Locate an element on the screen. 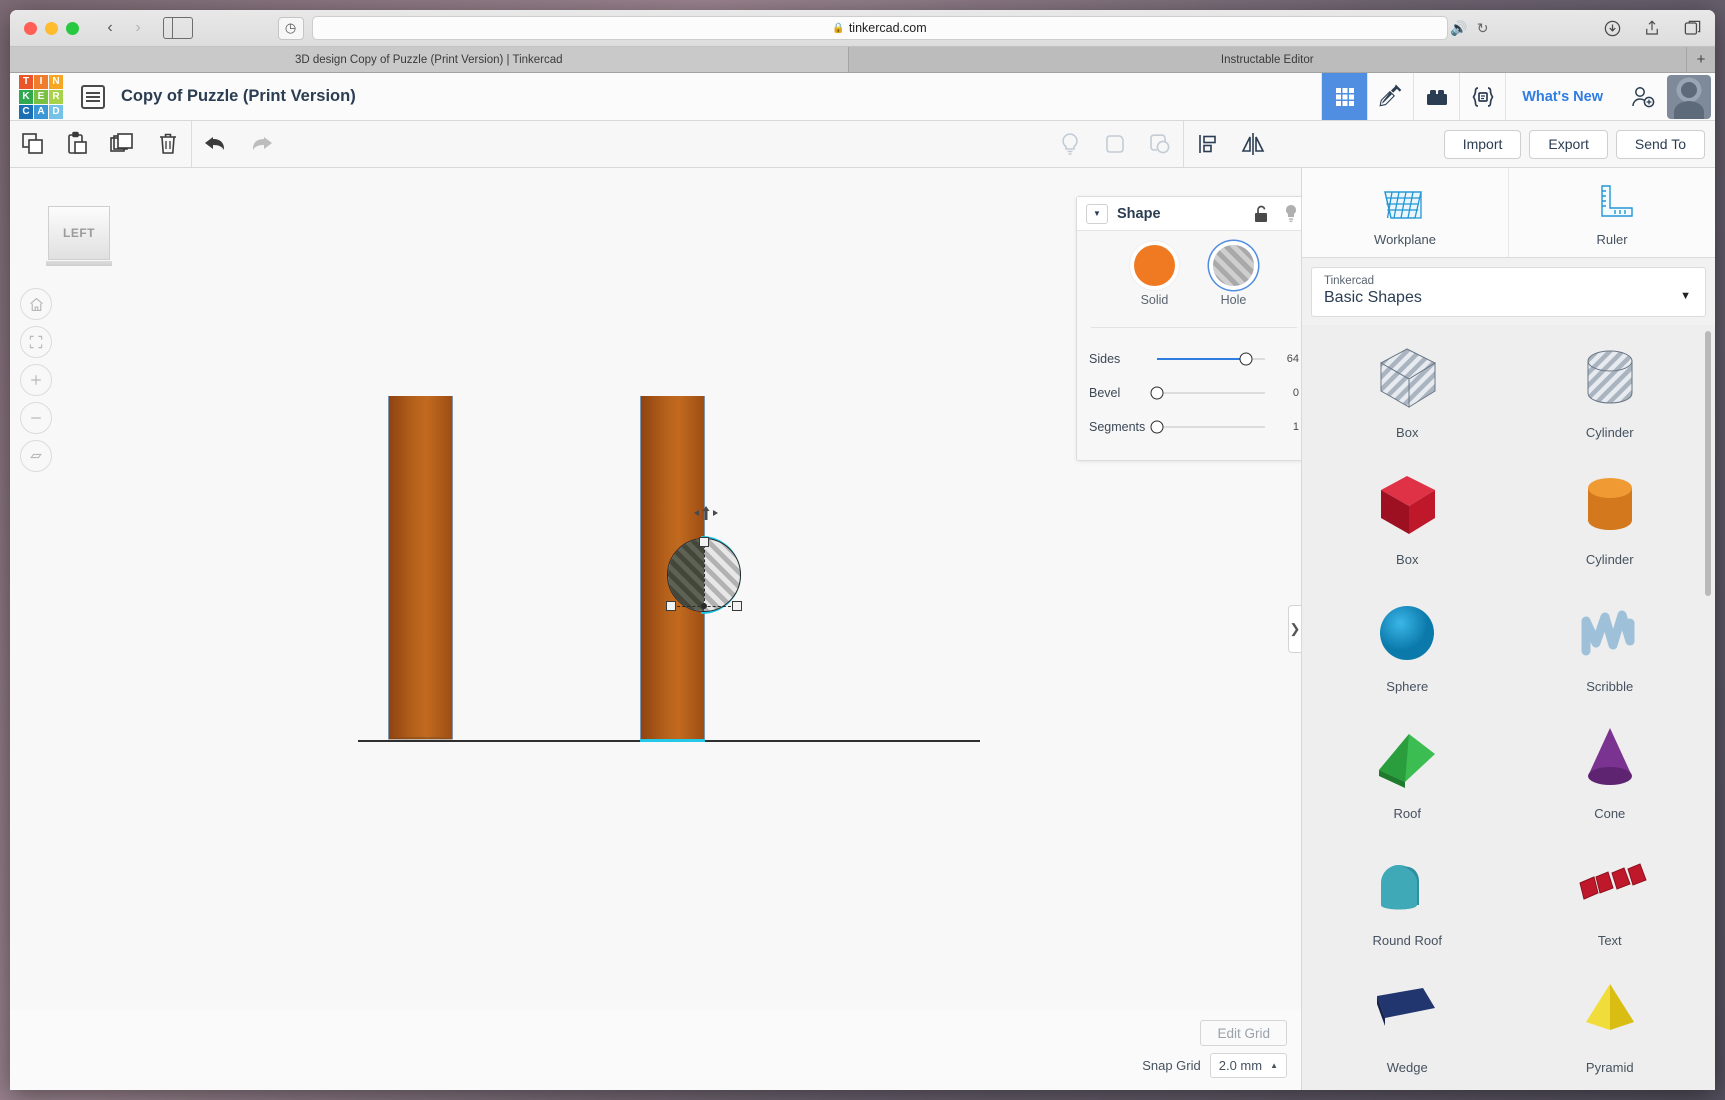 This screenshot has height=1100, width=1725. sidebar-scrollbar is located at coordinates (1708, 463).